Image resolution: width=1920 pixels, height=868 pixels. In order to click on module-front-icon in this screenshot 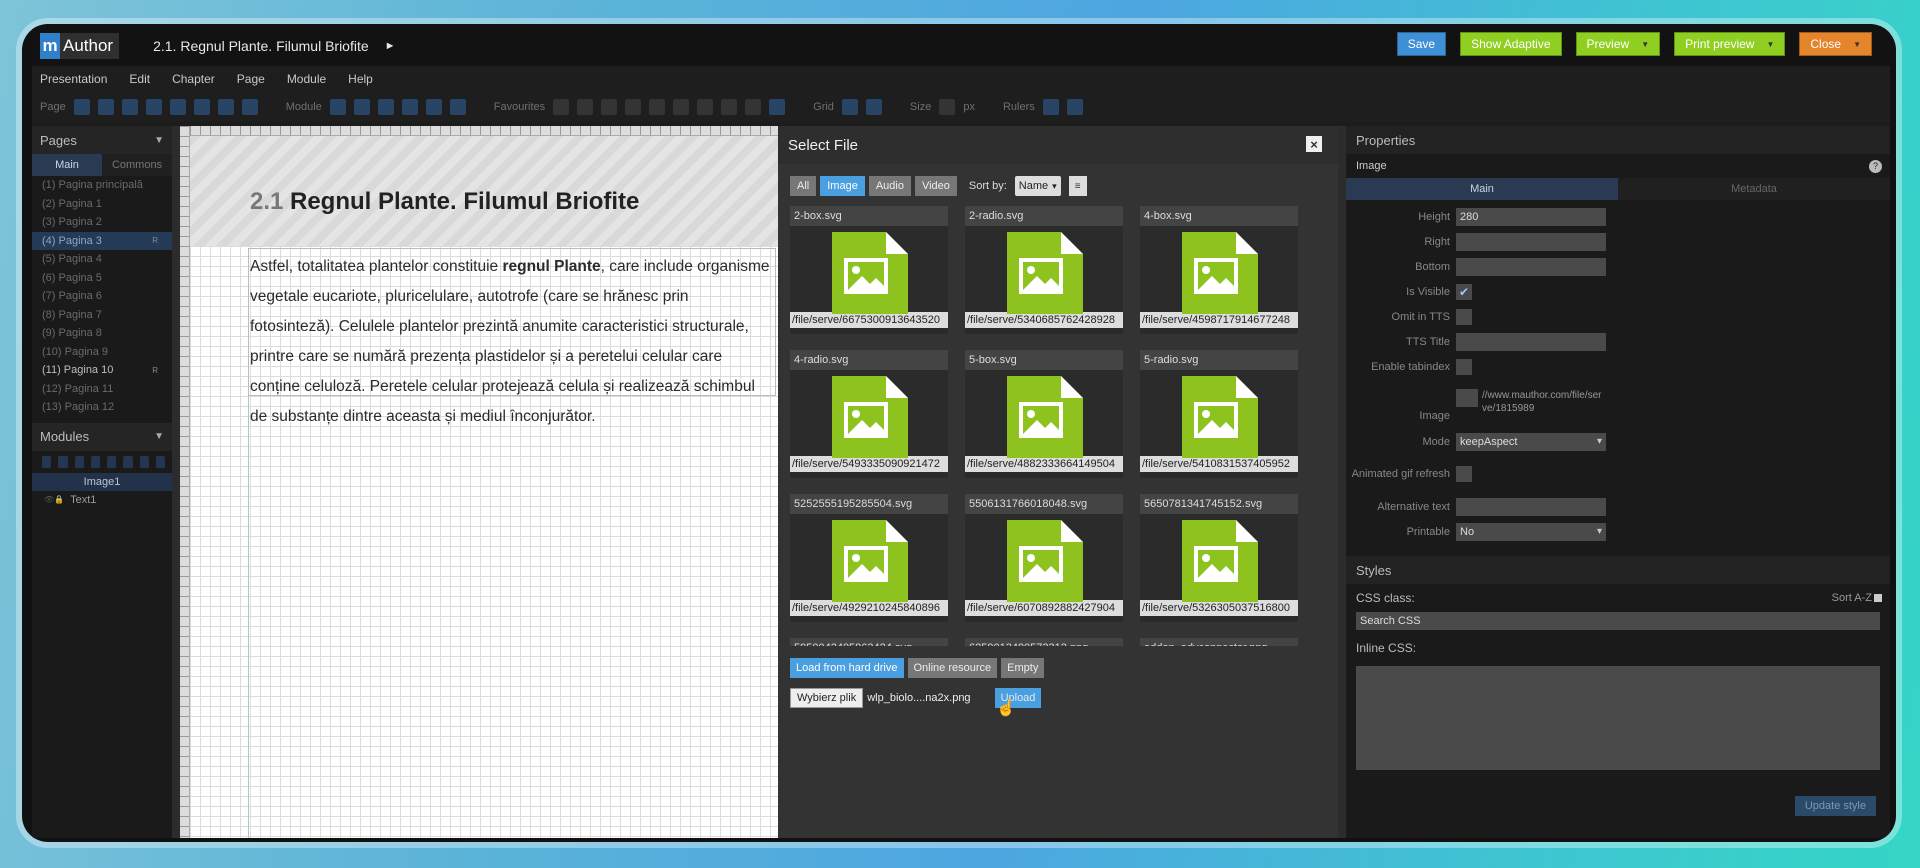, I will do `click(433, 107)`.